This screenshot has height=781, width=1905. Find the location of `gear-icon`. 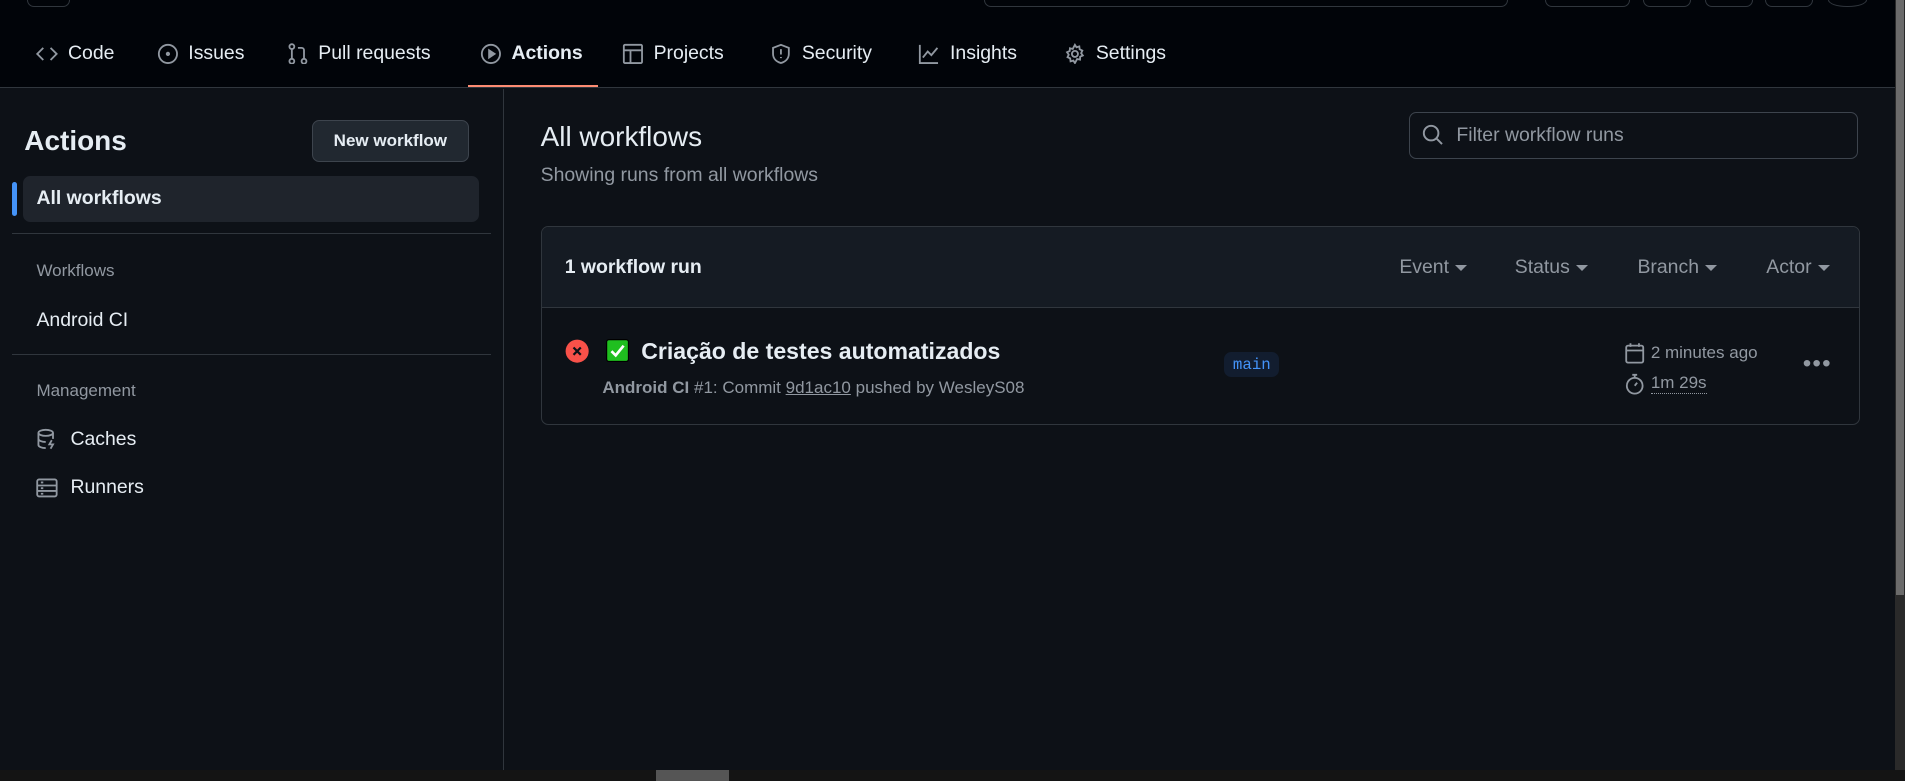

gear-icon is located at coordinates (1075, 53).